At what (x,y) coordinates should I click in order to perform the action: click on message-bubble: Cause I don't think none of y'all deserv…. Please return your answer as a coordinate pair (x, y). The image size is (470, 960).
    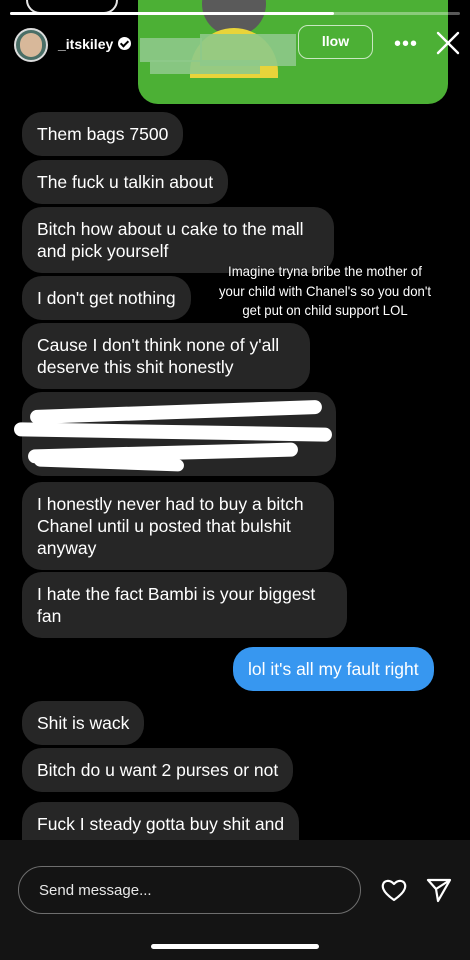
    Looking at the image, I should click on (166, 356).